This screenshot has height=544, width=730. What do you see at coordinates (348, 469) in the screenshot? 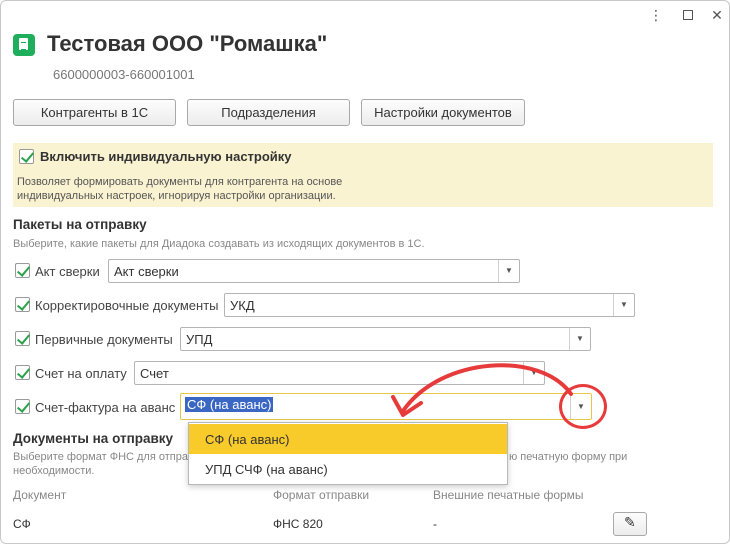
I see `dropdown-option-upd-schf-advance: УПД СЧФ (на аванс)` at bounding box center [348, 469].